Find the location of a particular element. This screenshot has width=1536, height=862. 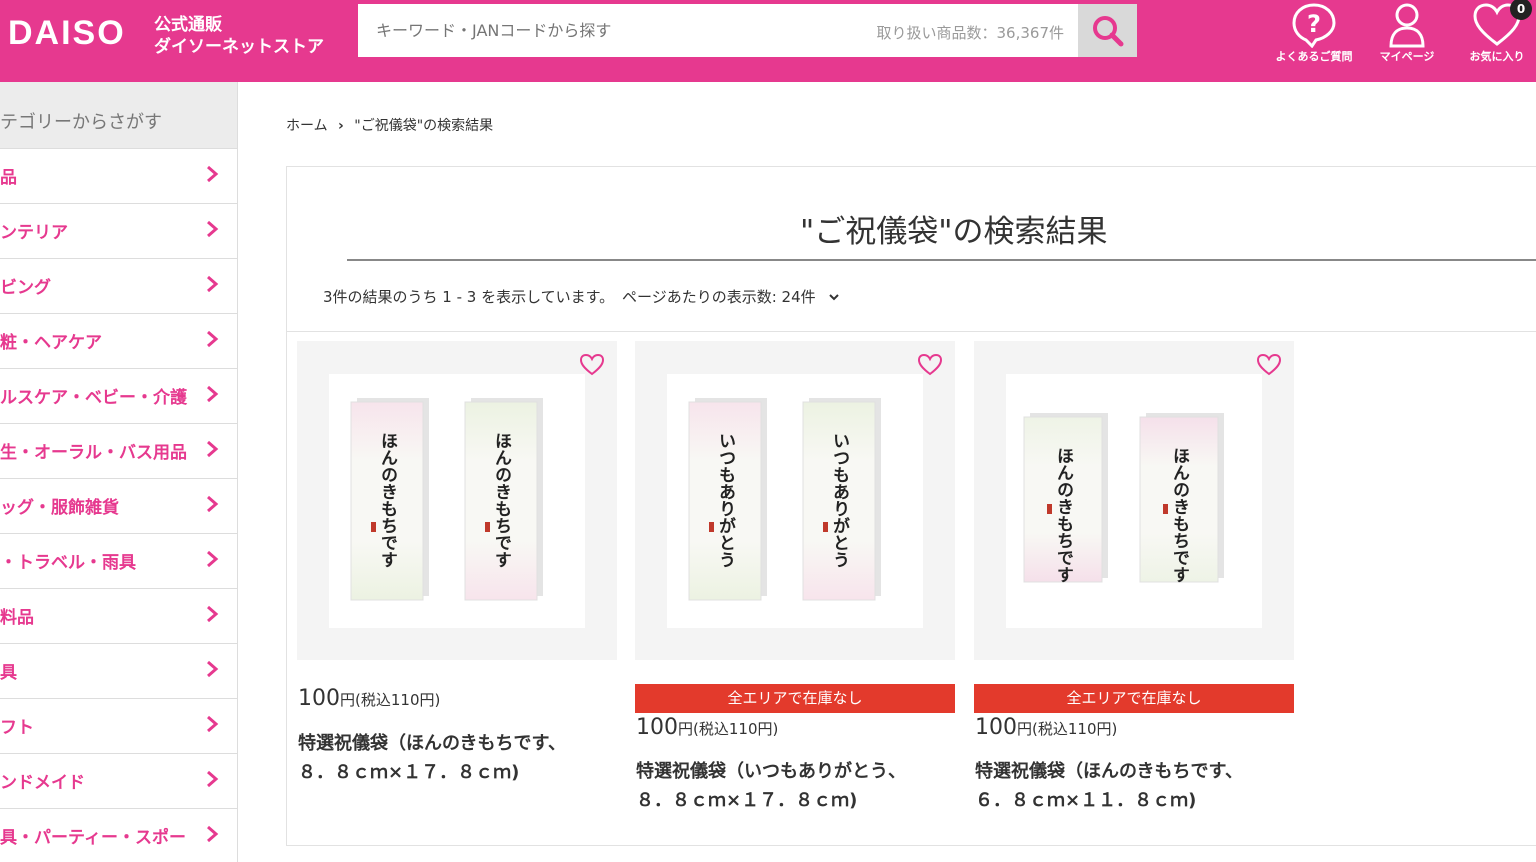

logo: DAISO is located at coordinates (67, 33).